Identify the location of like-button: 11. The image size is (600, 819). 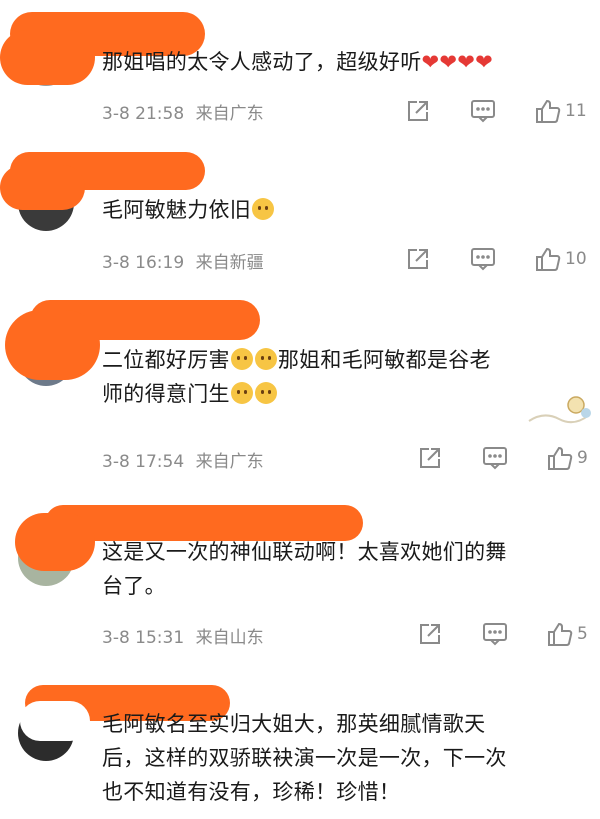
(561, 111).